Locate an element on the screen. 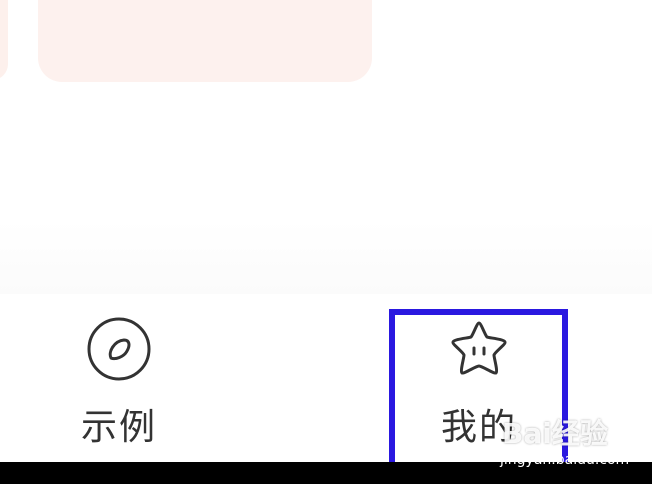 This screenshot has width=652, height=484. content-card is located at coordinates (205, 41).